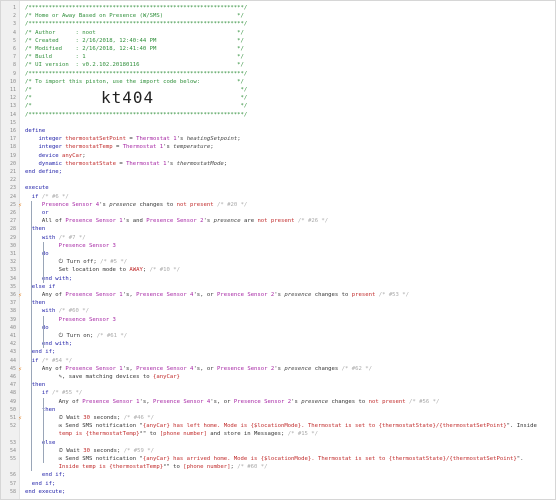  Describe the element at coordinates (54, 401) in the screenshot. I see `token-plain: Any of` at that location.